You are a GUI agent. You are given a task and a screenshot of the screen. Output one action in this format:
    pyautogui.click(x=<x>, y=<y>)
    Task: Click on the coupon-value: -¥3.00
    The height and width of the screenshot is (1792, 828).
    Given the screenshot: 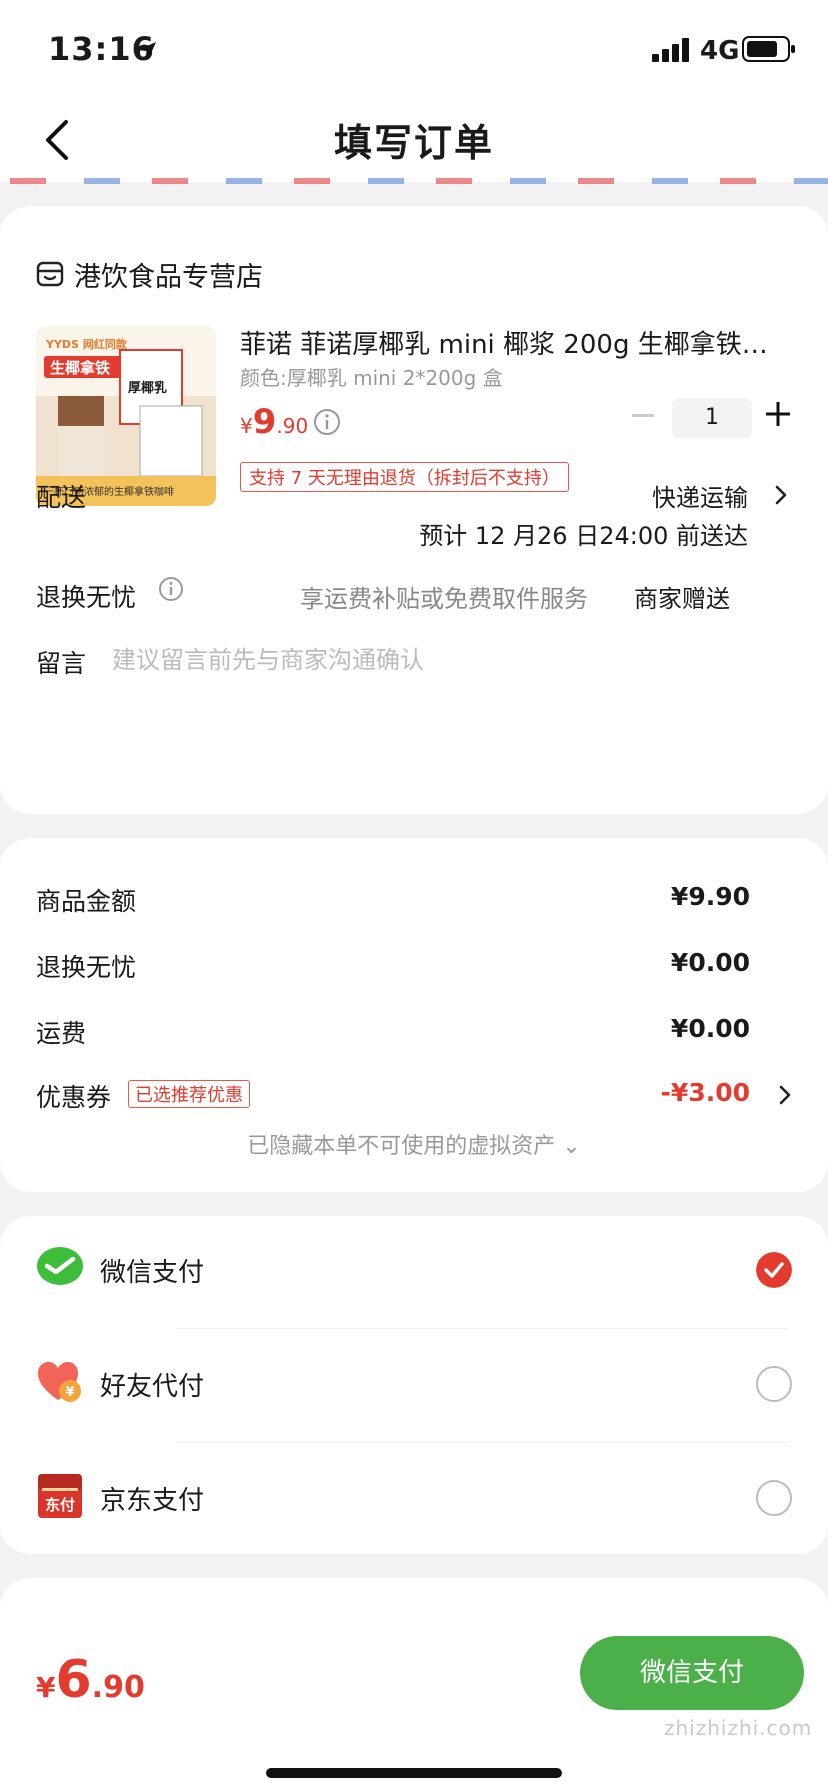 What is the action you would take?
    pyautogui.click(x=705, y=1092)
    